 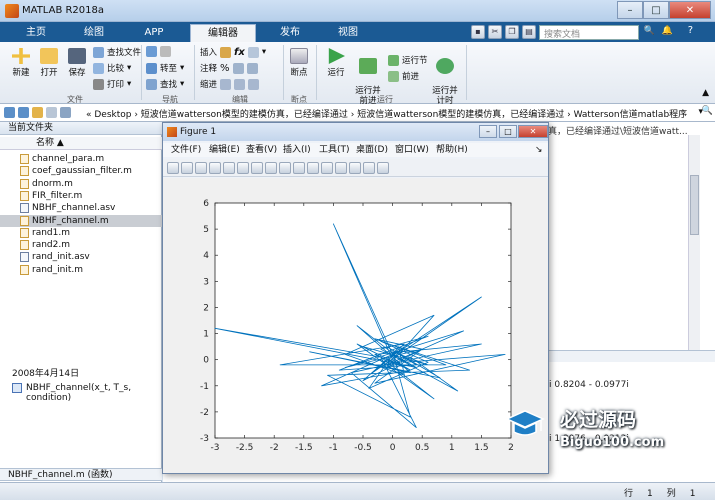 I want to click on x-tick-label: -1, so click(x=333, y=448).